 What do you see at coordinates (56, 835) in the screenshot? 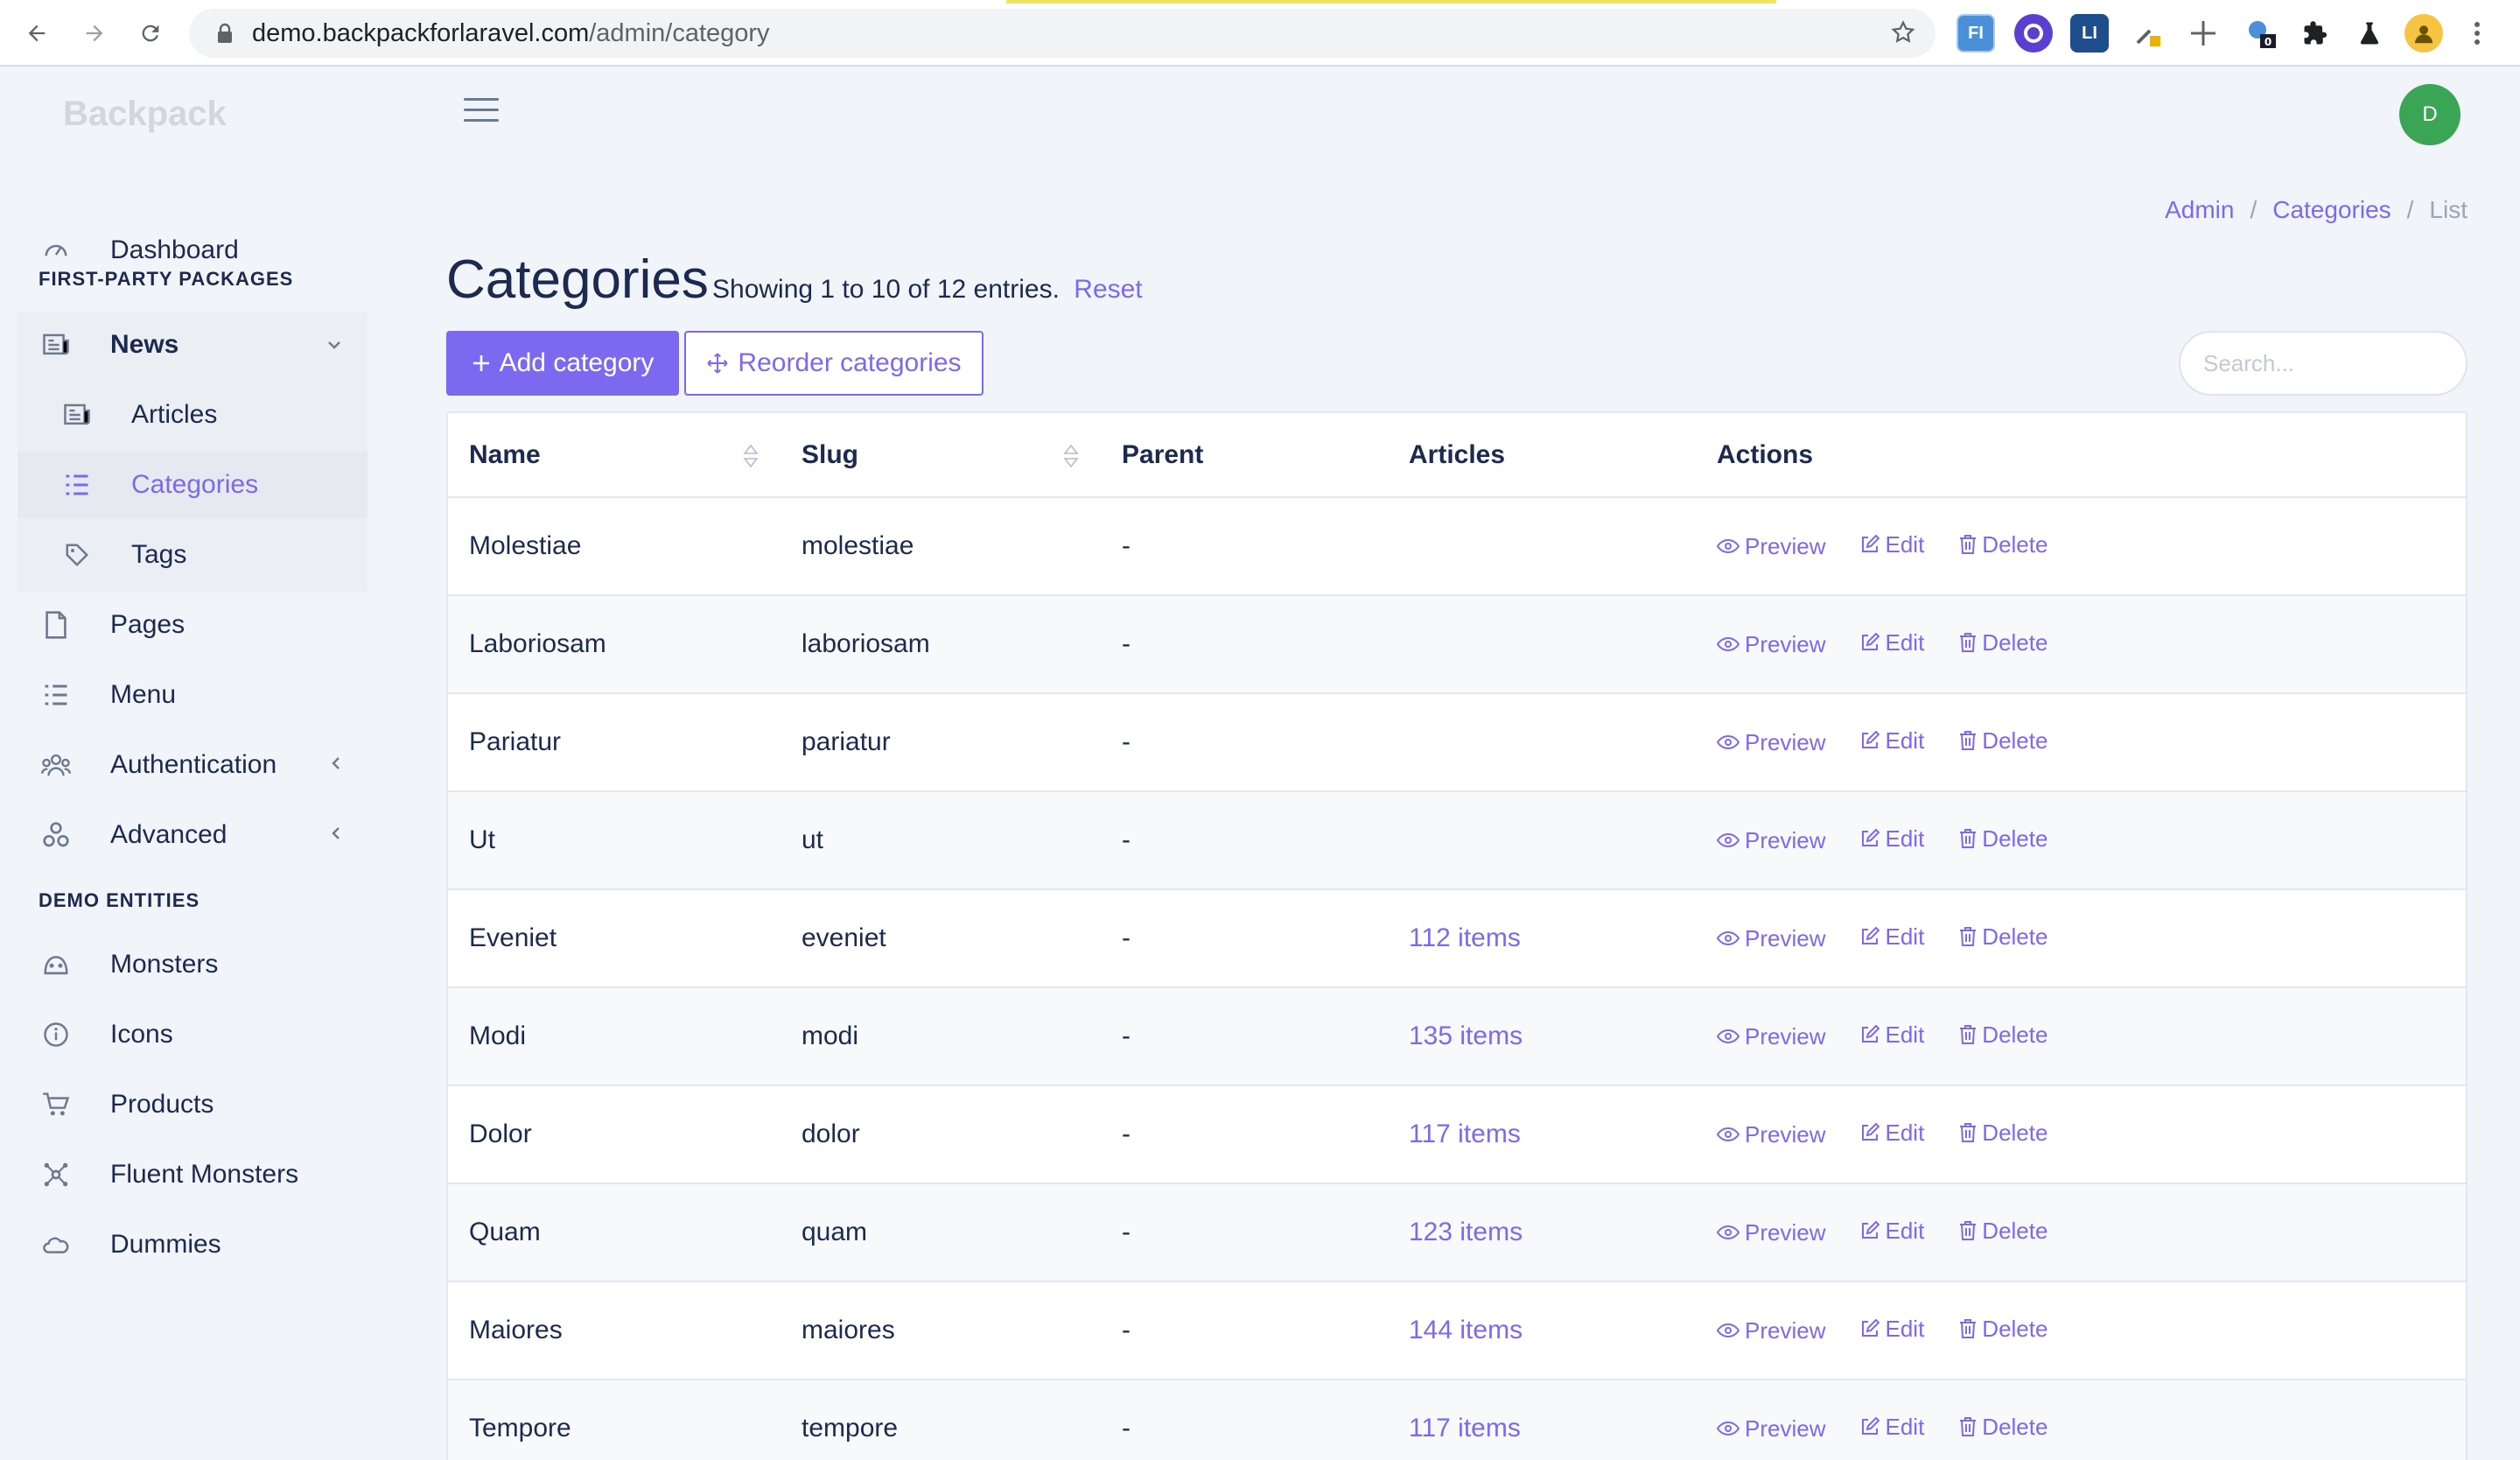
I see `cogs-icon` at bounding box center [56, 835].